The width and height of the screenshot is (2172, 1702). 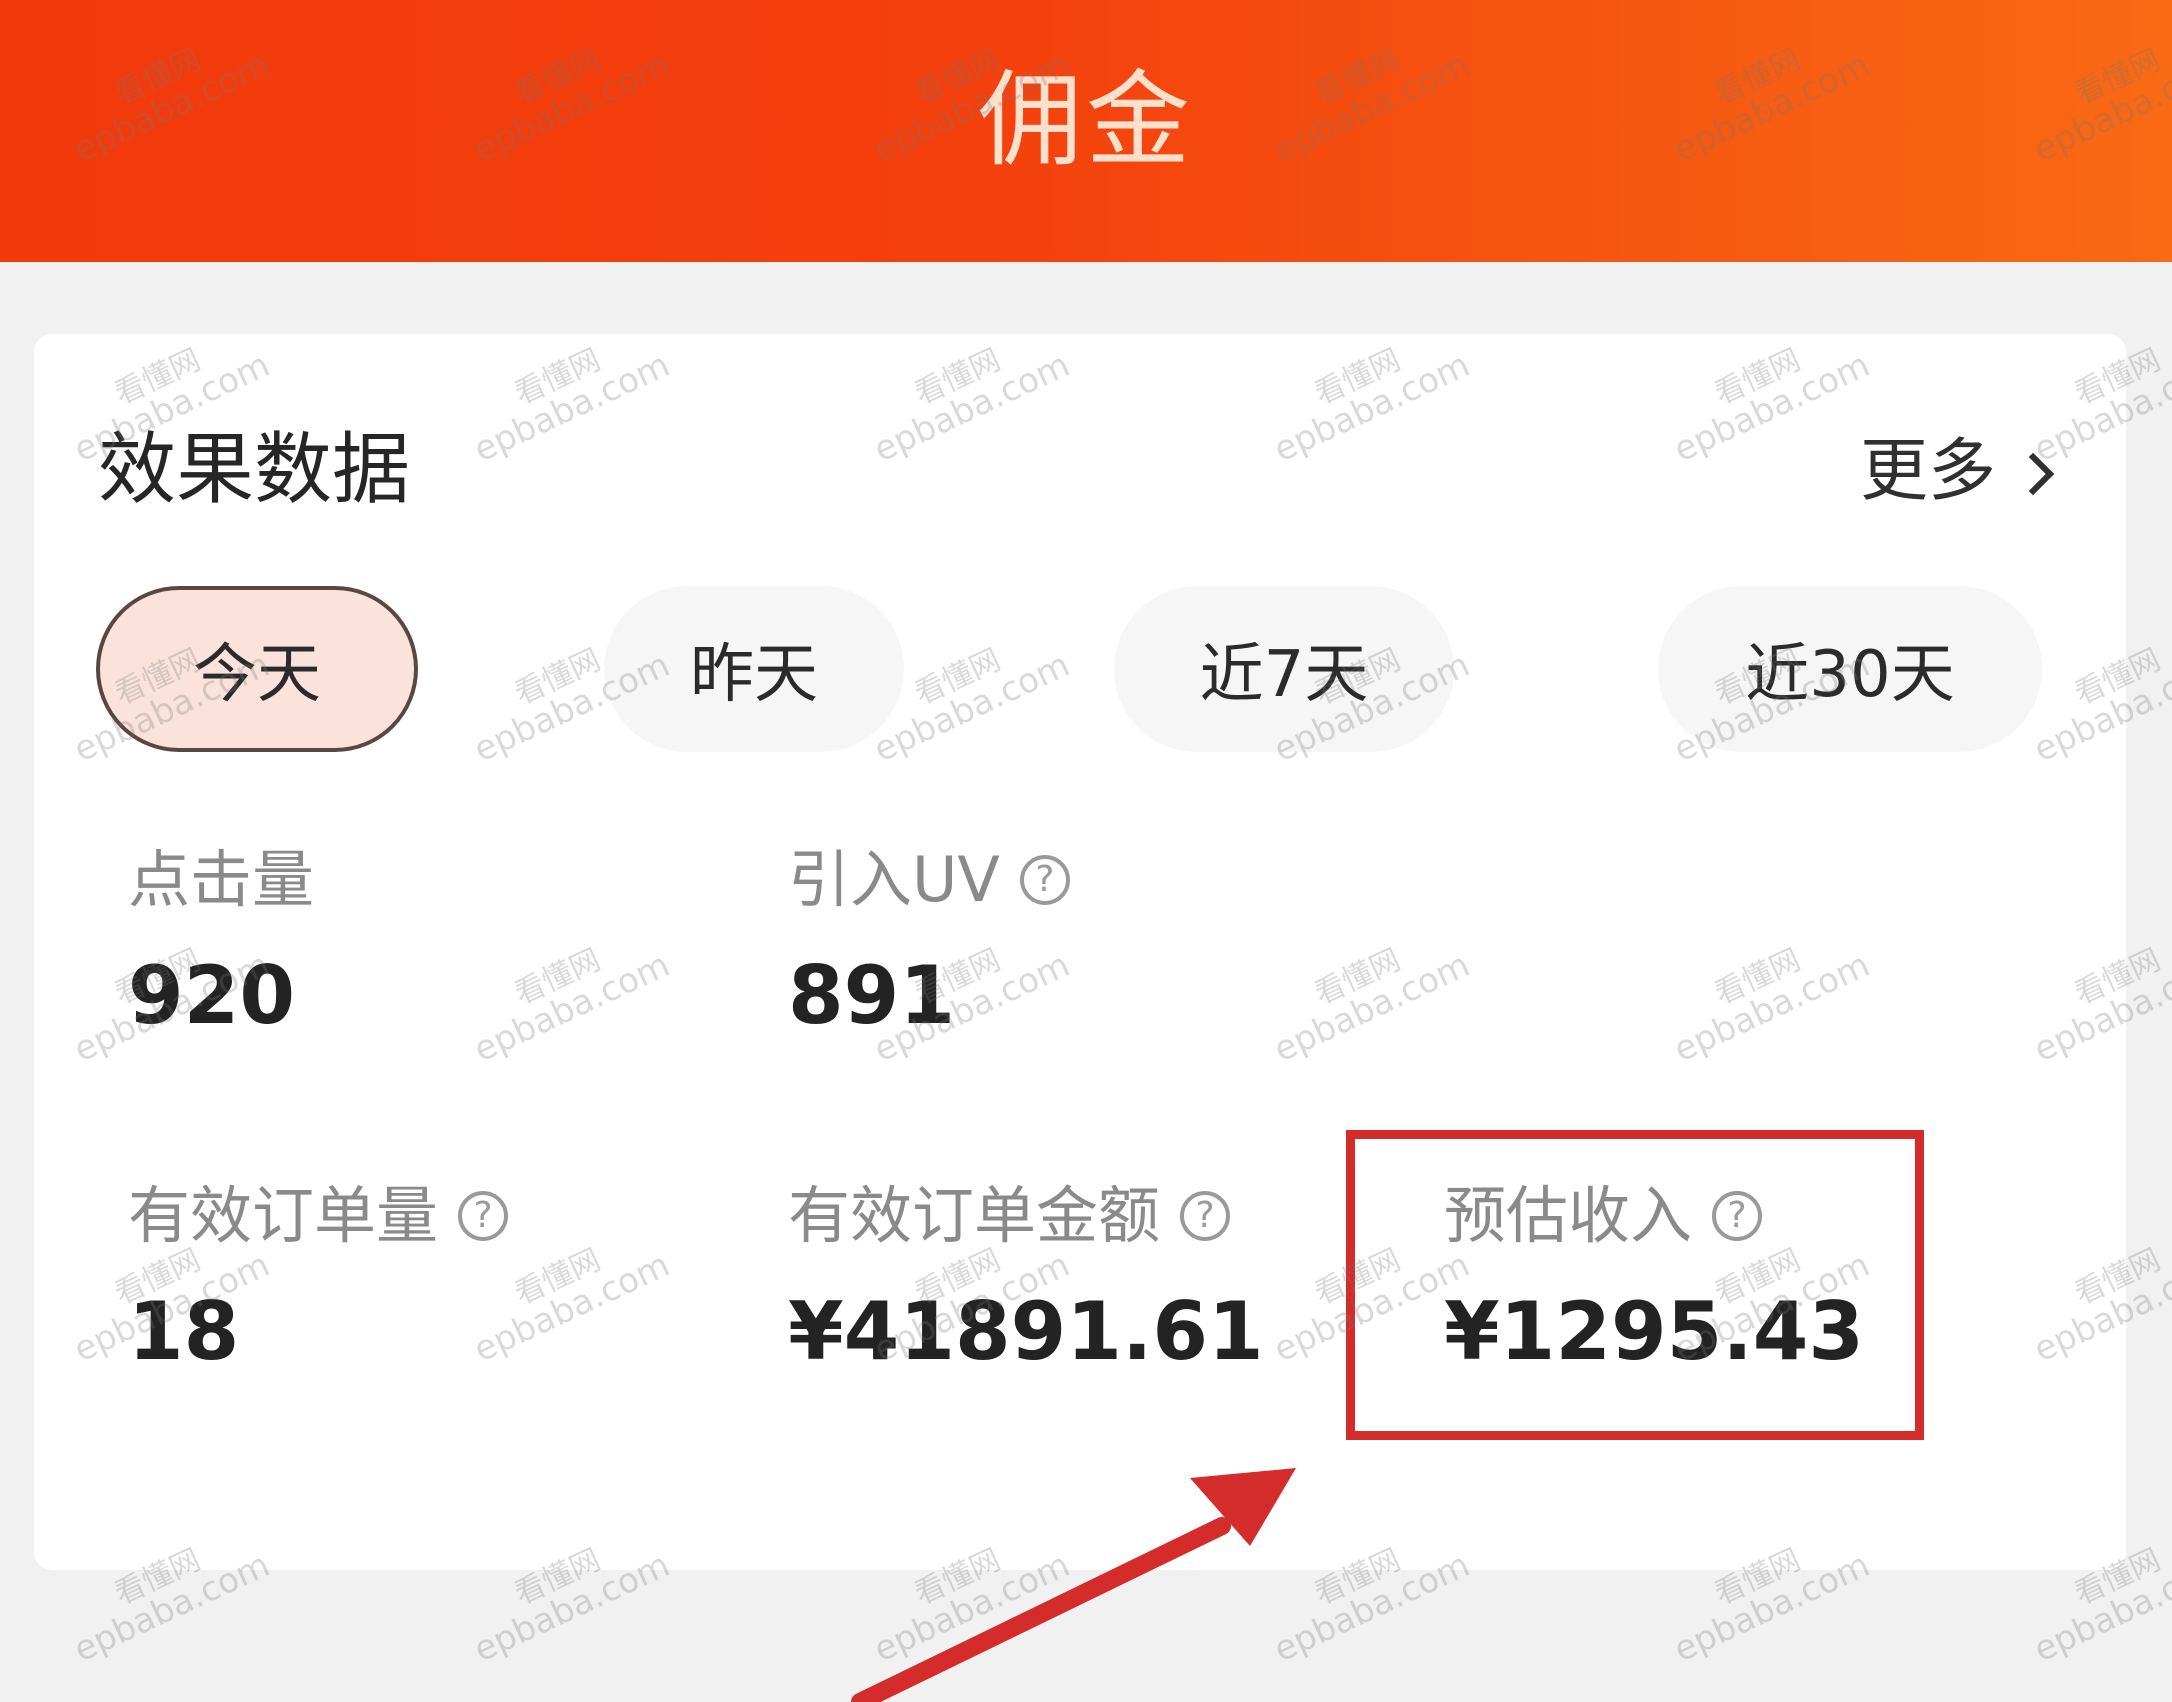 I want to click on date-range-tabs: 今天 昨天 近7天 近30天, so click(x=1091, y=669).